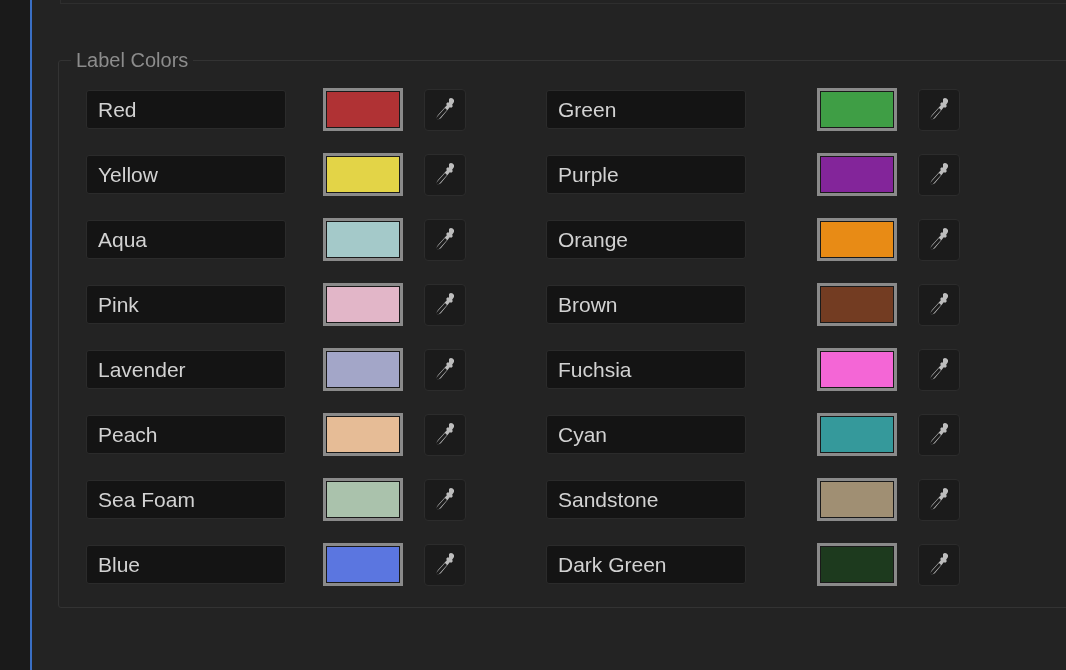 The image size is (1066, 670). I want to click on label-name-field: Blue, so click(186, 564).